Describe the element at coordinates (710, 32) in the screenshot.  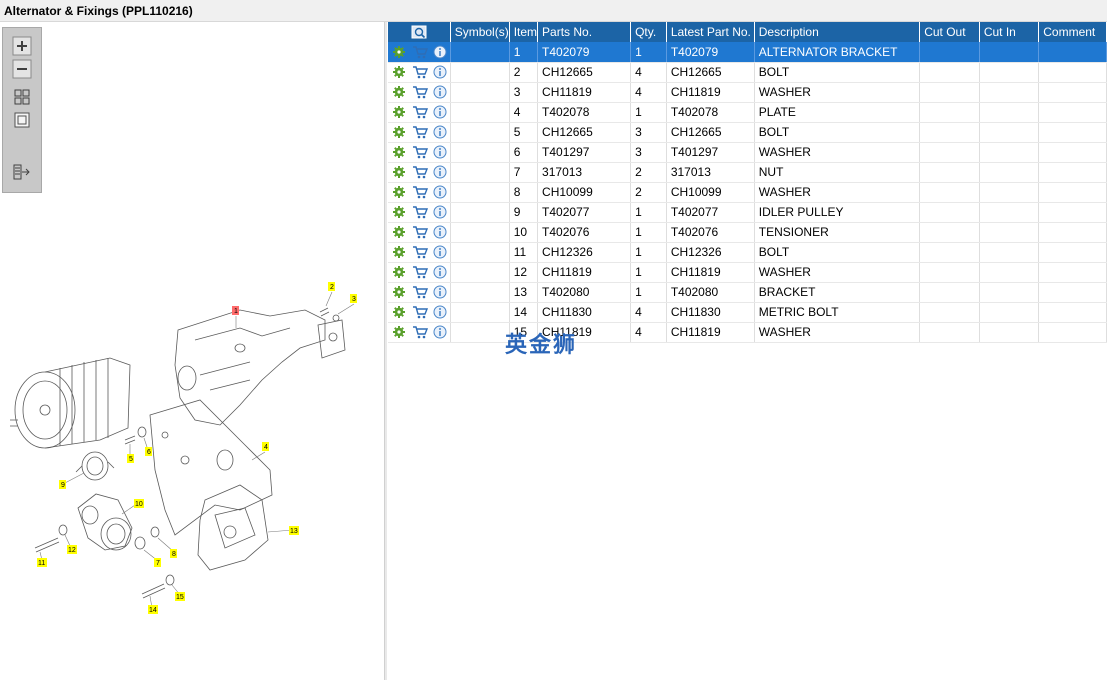
I see `column-header-latest-part-no: Latest Part No.` at that location.